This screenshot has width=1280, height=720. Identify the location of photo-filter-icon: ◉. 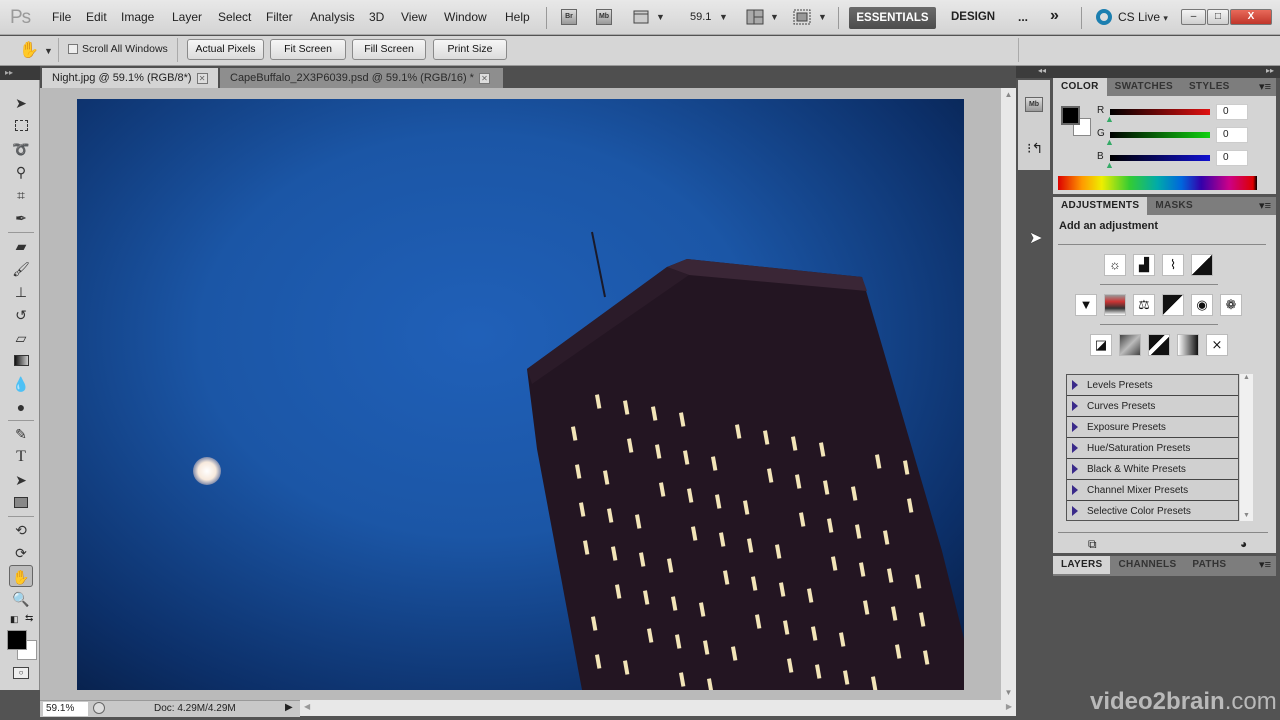
(1202, 305).